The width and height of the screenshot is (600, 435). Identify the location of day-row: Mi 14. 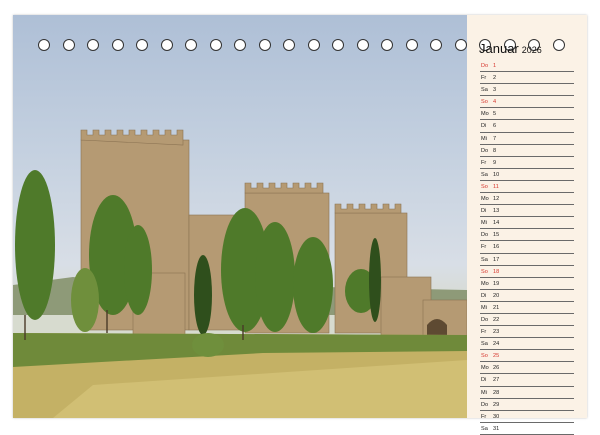
(527, 223).